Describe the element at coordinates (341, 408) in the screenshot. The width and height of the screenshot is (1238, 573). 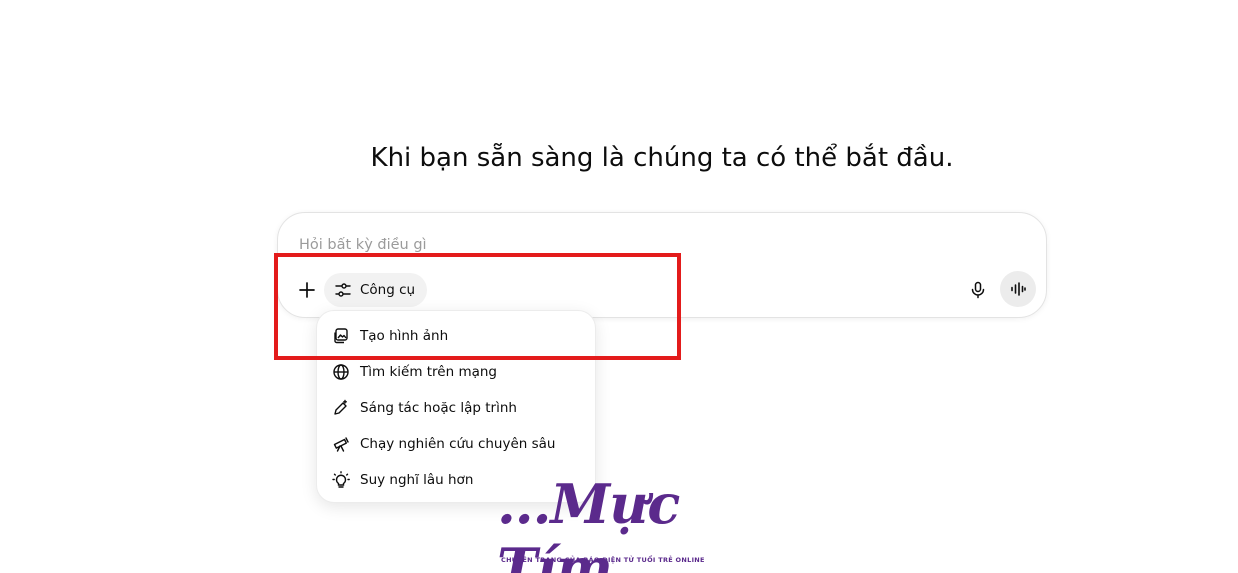
I see `pen-sparkle-icon` at that location.